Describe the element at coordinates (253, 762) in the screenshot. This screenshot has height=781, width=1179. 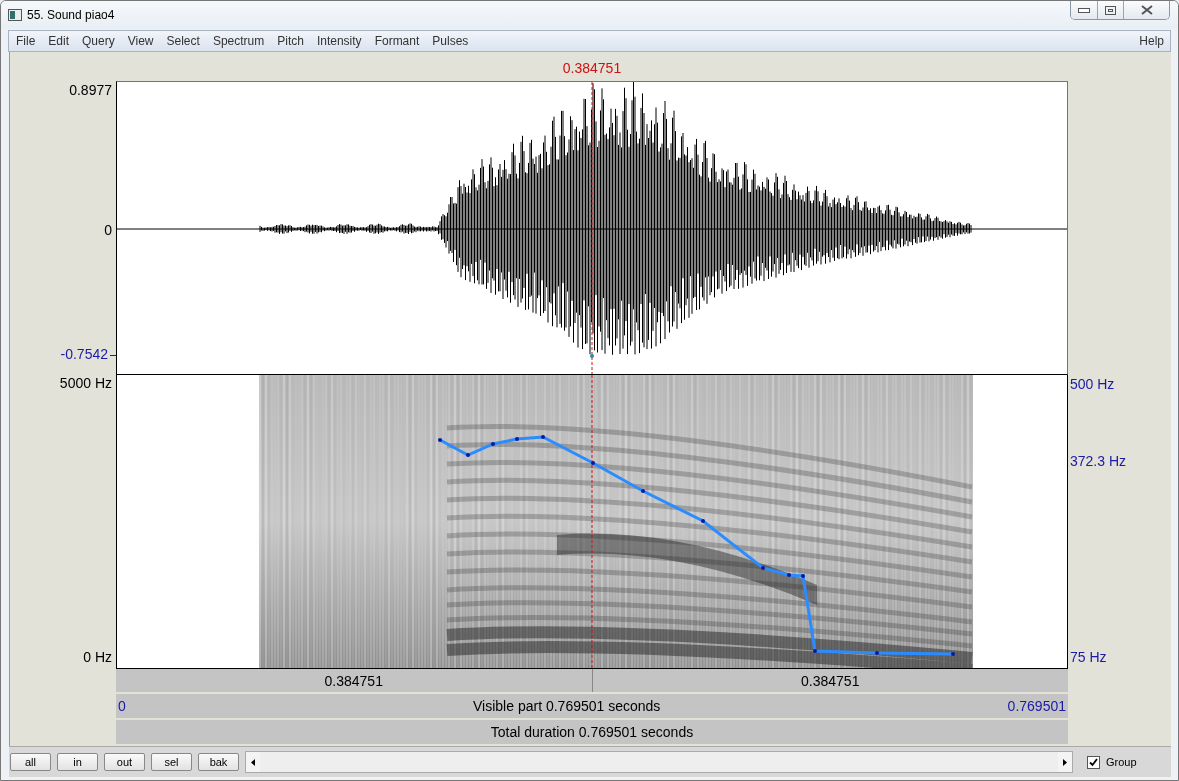
I see `scroll-left-icon` at that location.